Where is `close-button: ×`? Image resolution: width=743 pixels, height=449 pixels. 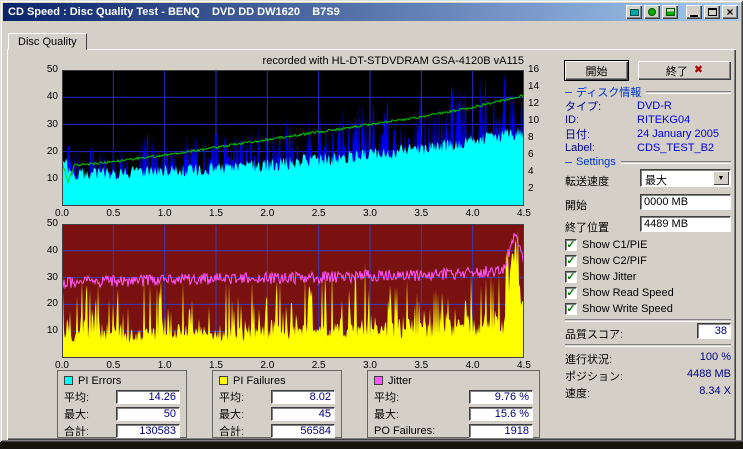 close-button: × is located at coordinates (730, 12).